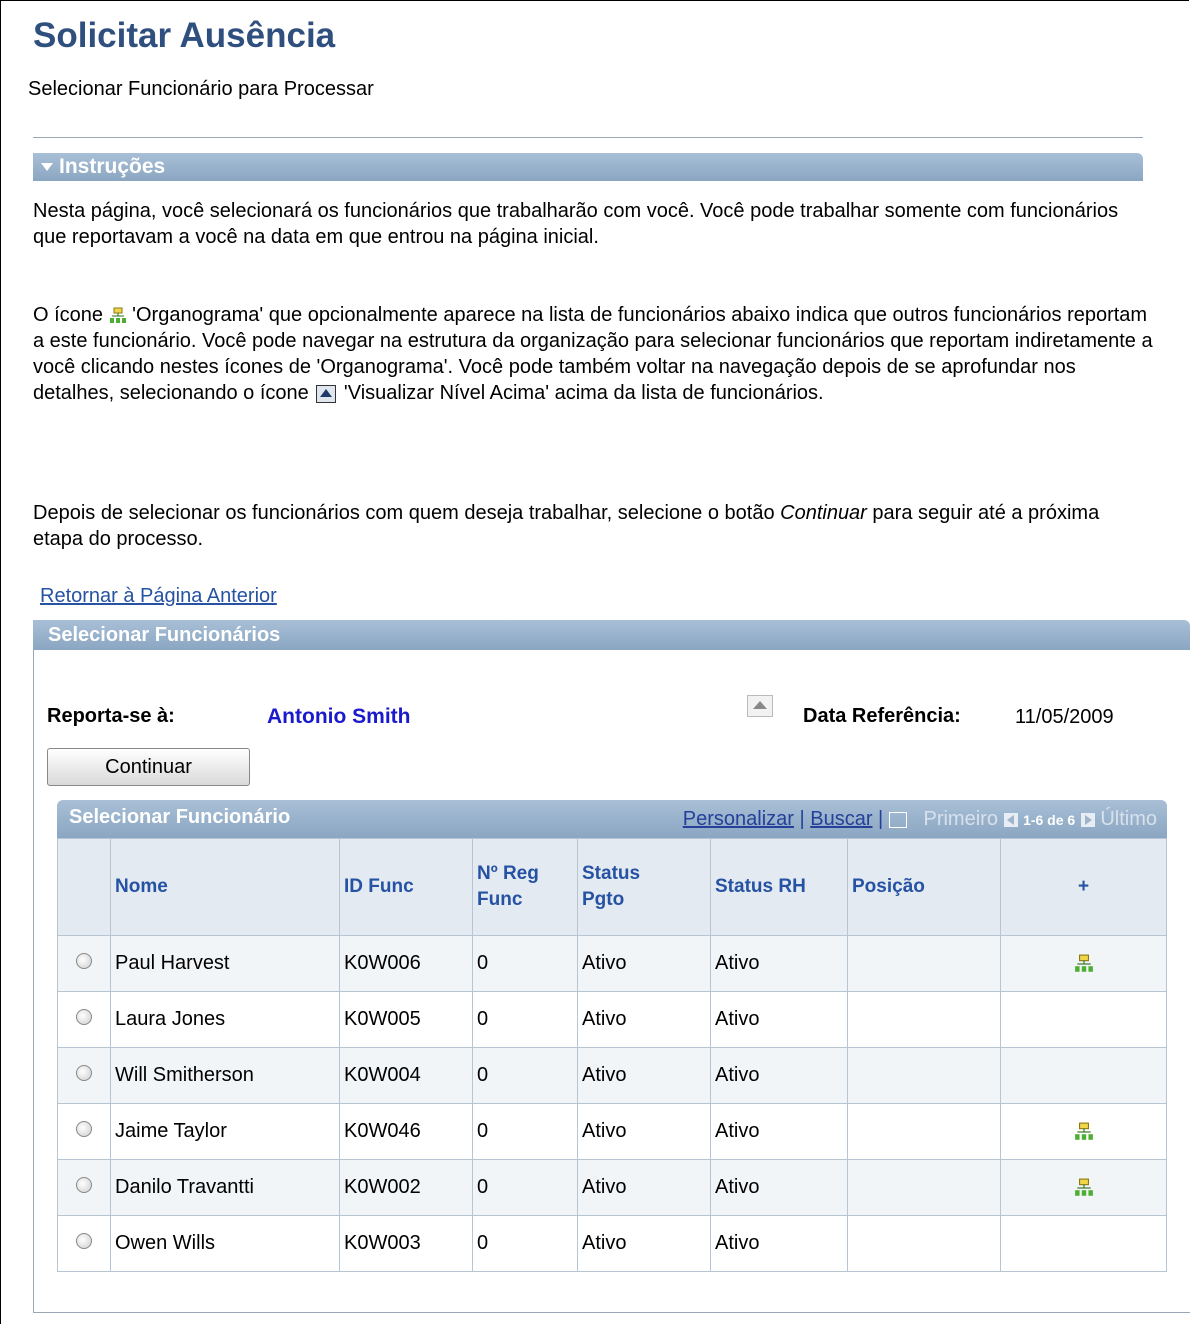  Describe the element at coordinates (1083, 887) in the screenshot. I see `column-header-plus: +` at that location.